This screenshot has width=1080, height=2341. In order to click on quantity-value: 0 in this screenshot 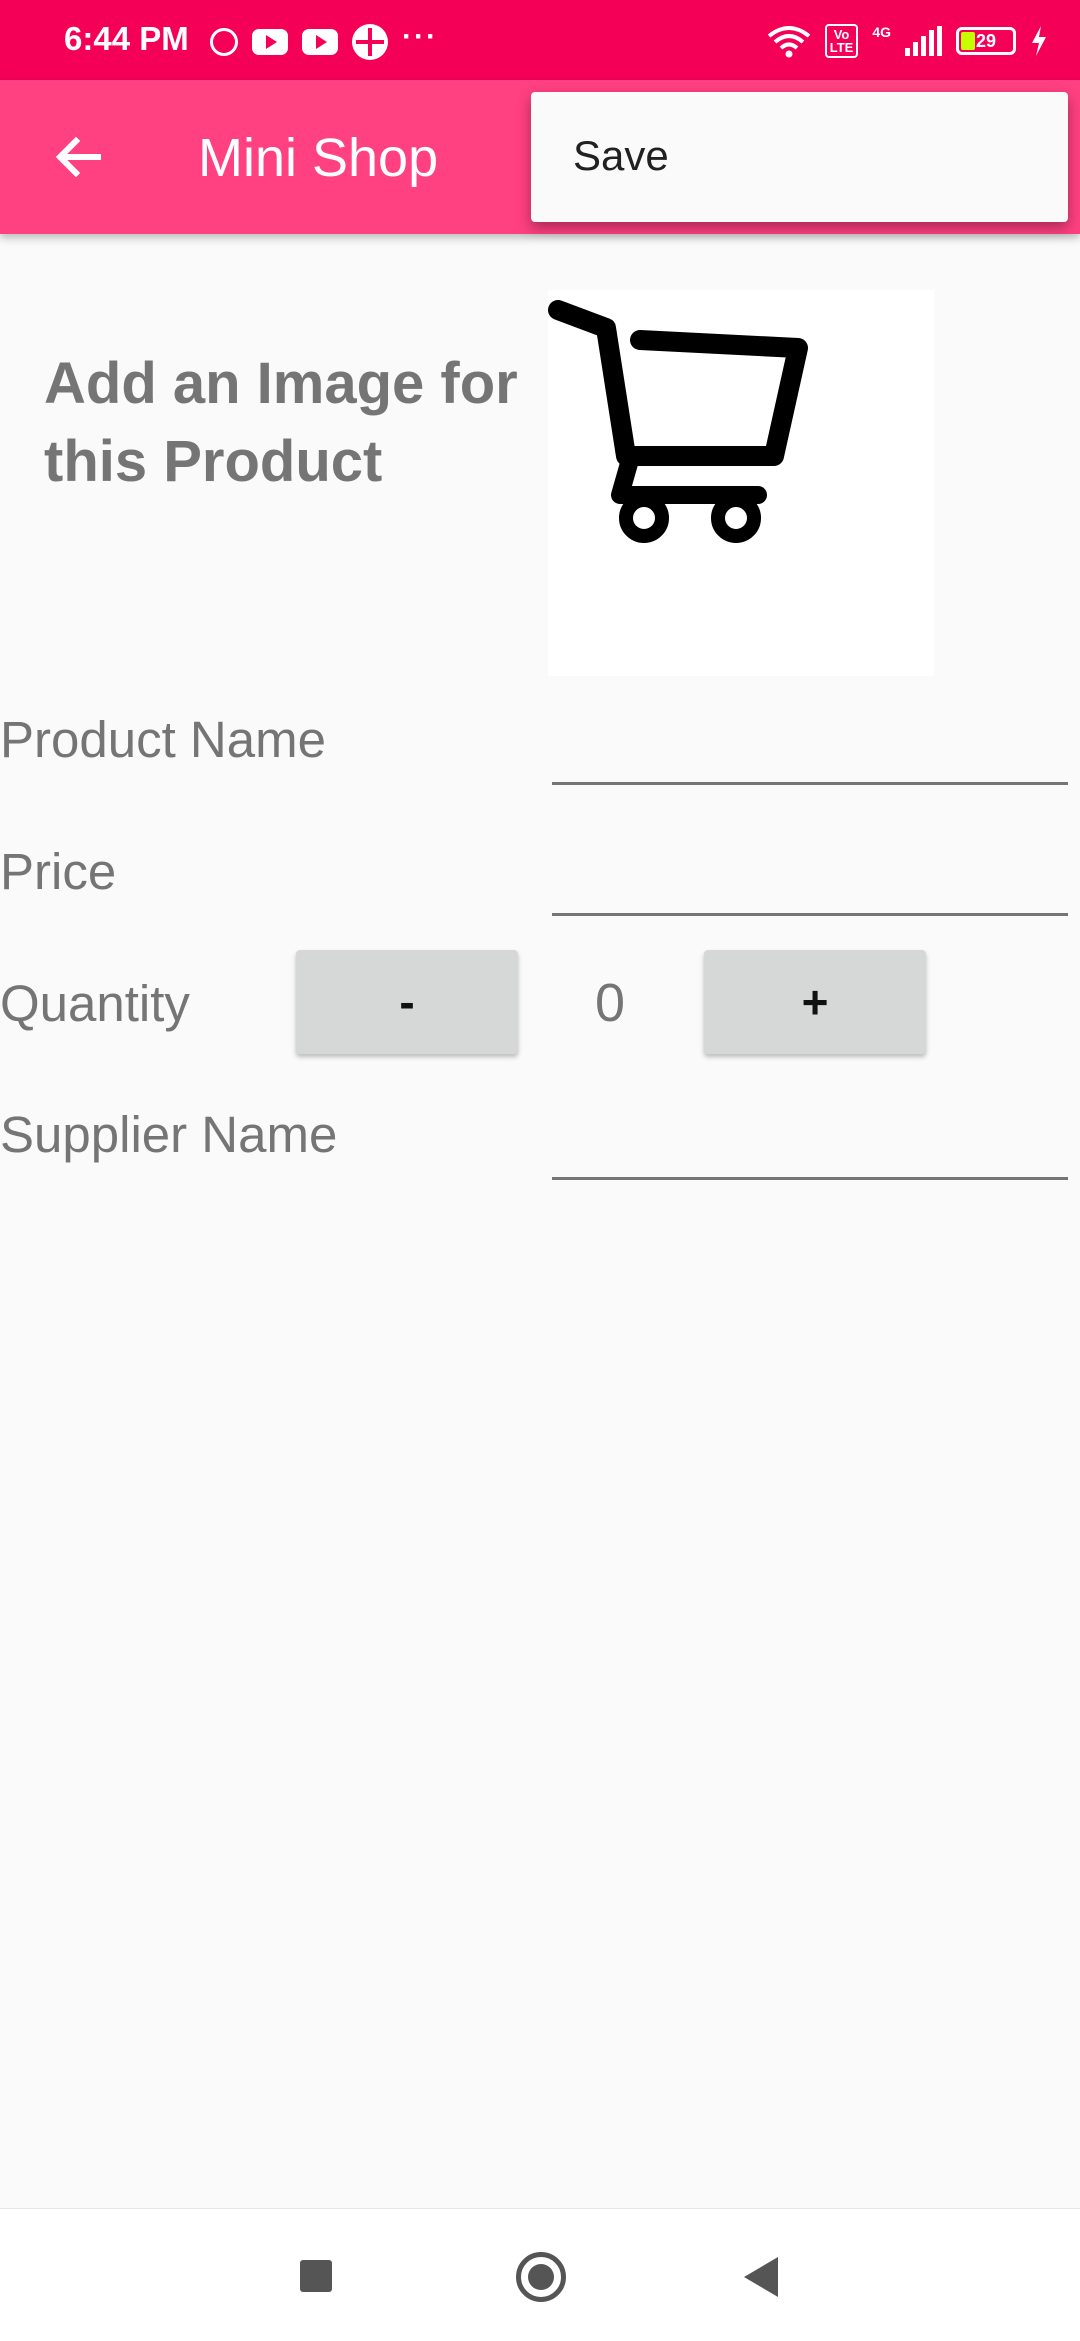, I will do `click(610, 1003)`.